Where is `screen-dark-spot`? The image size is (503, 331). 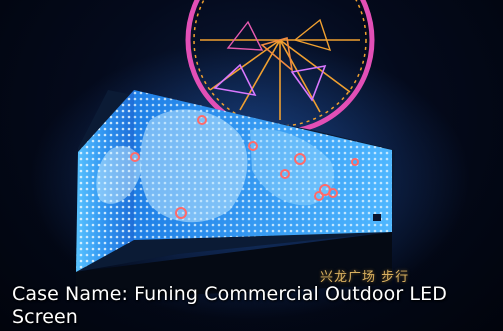 screen-dark-spot is located at coordinates (377, 217).